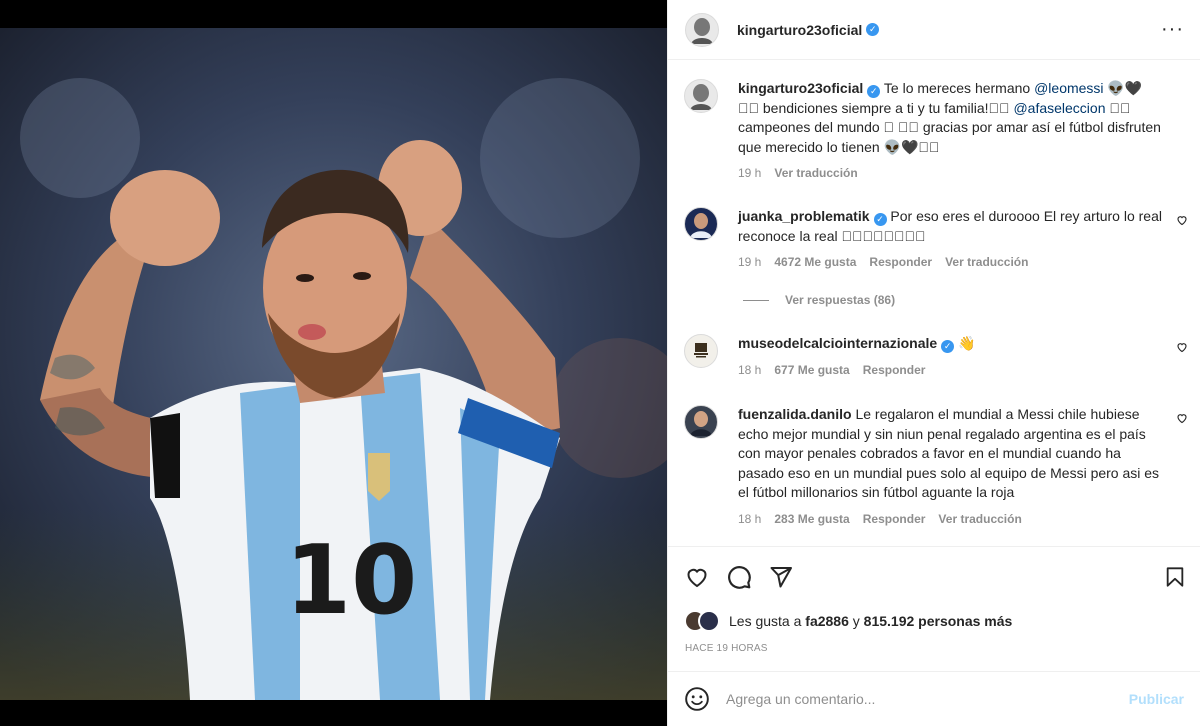 Image resolution: width=1200 pixels, height=726 pixels. Describe the element at coordinates (815, 263) in the screenshot. I see `comment-likes: 4672 Me gusta` at that location.